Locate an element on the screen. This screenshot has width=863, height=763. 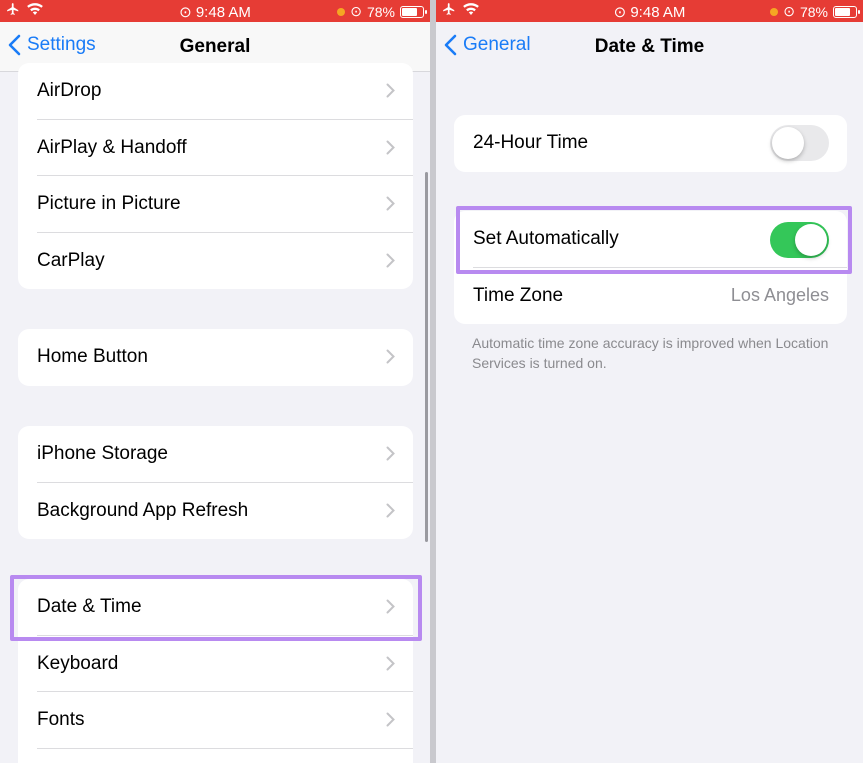
list-item-24-hour-time: 24-Hour Time is located at coordinates (650, 143).